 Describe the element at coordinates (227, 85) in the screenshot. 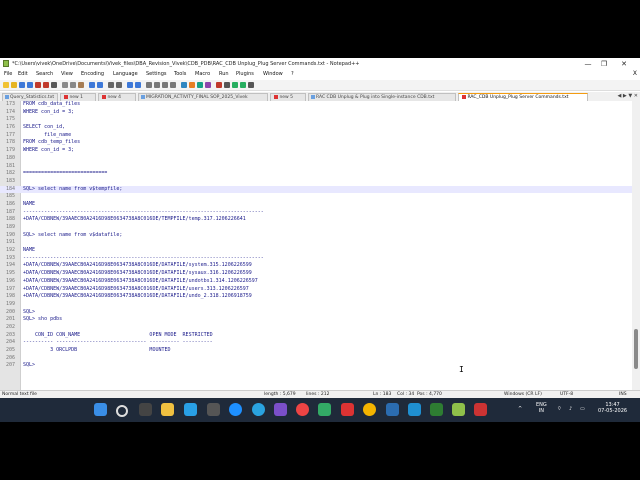

I see `stop-macro-icon` at that location.